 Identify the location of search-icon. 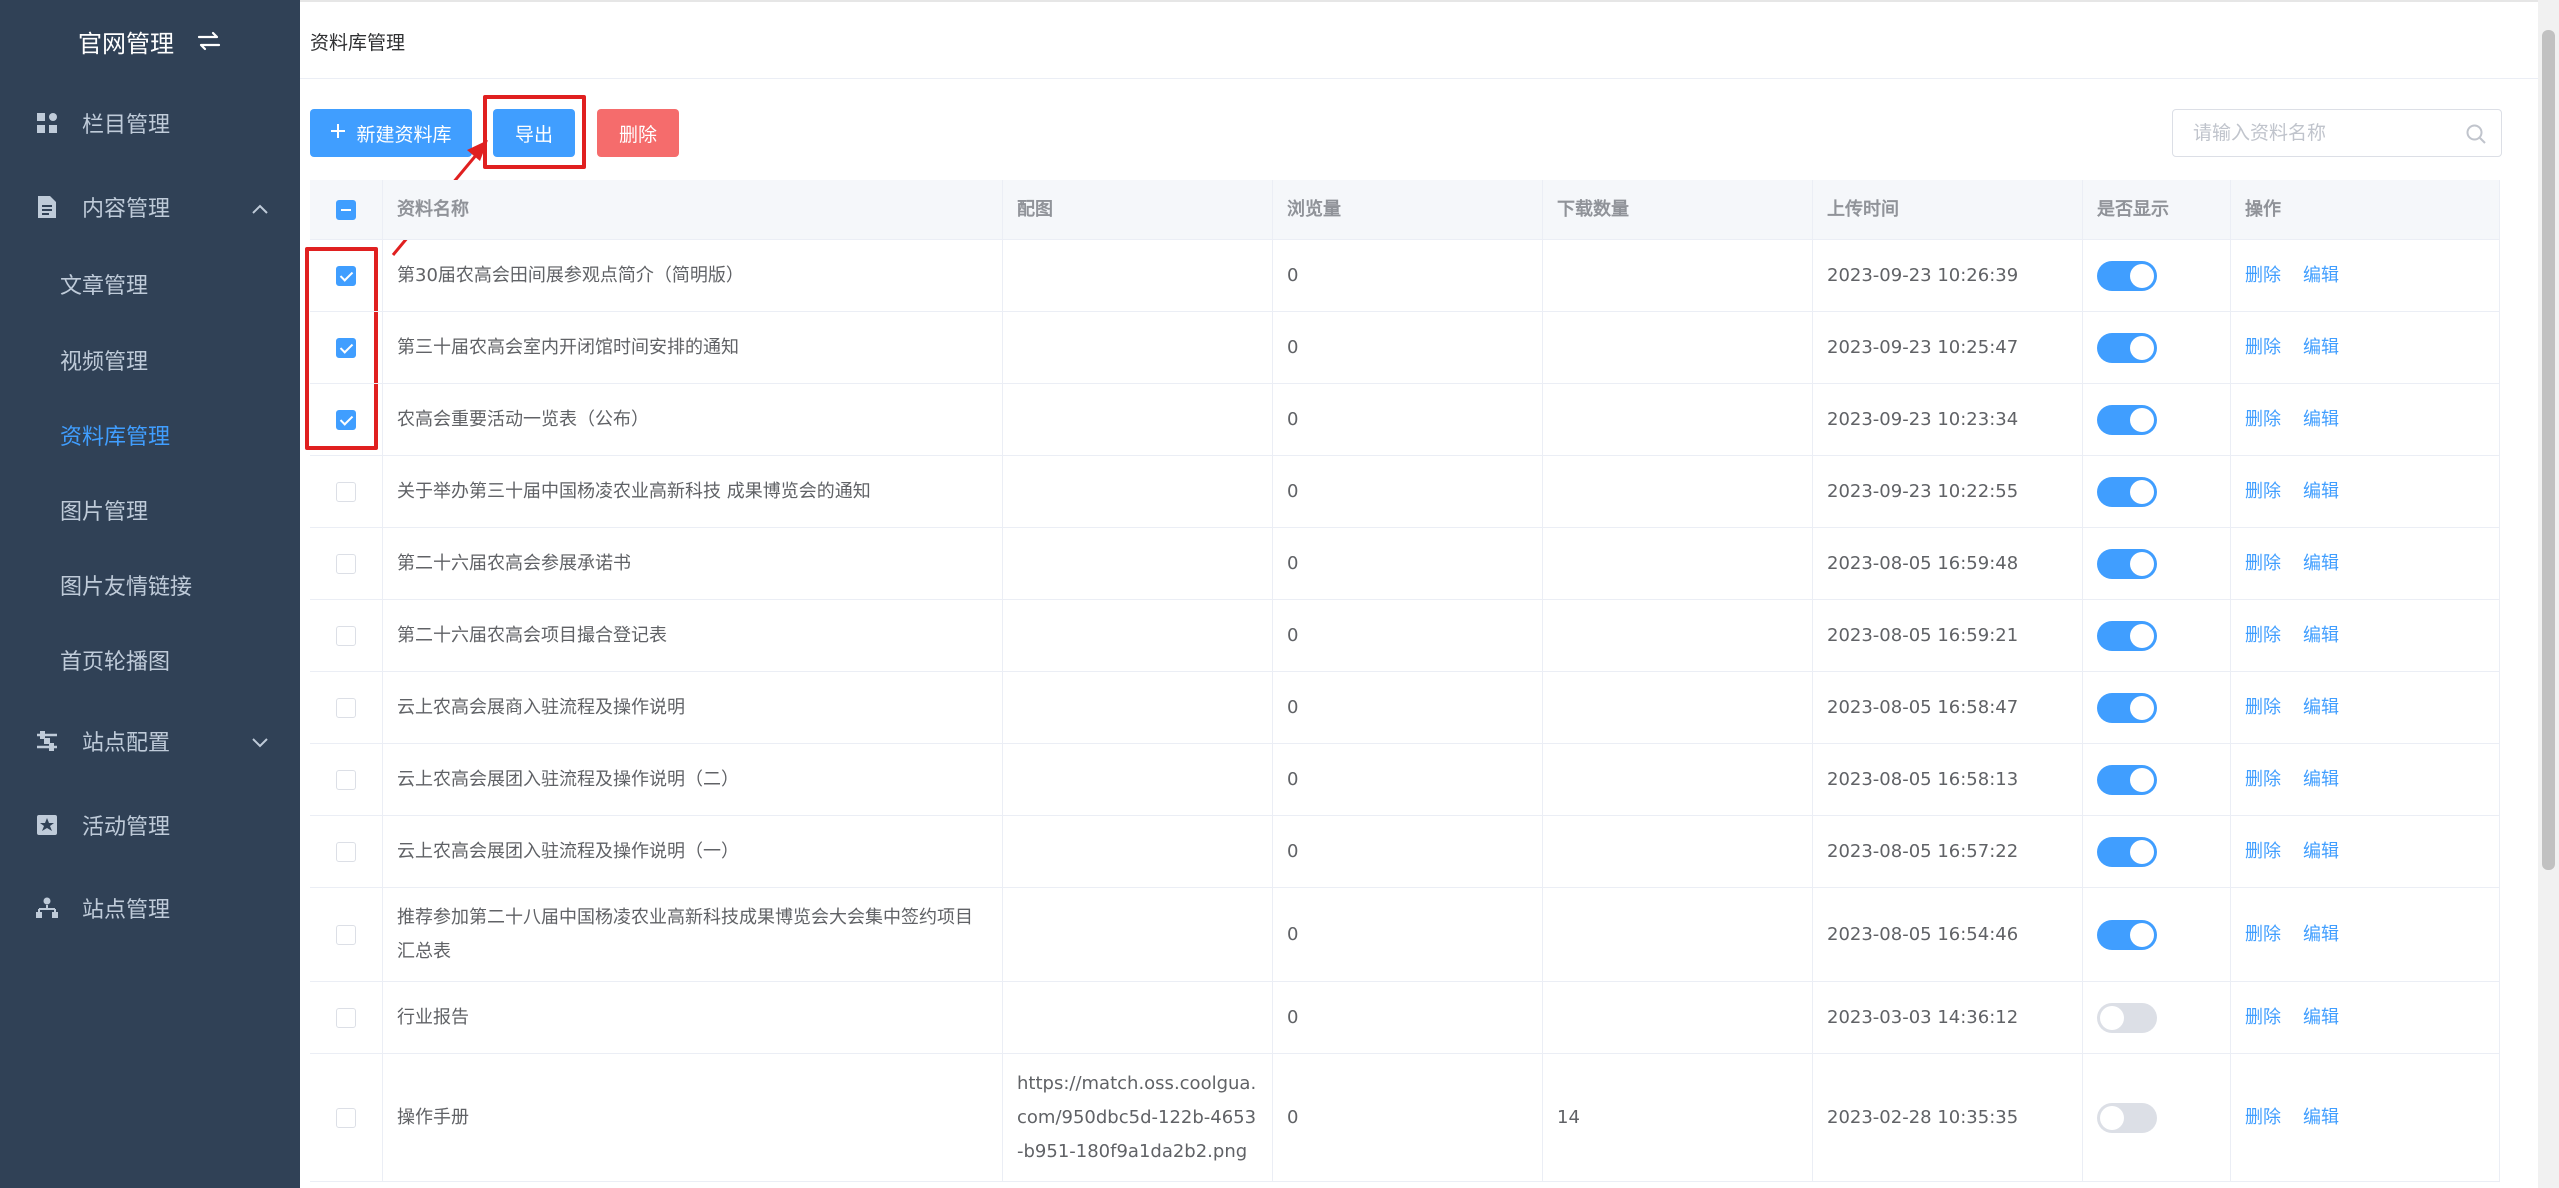
(2476, 136).